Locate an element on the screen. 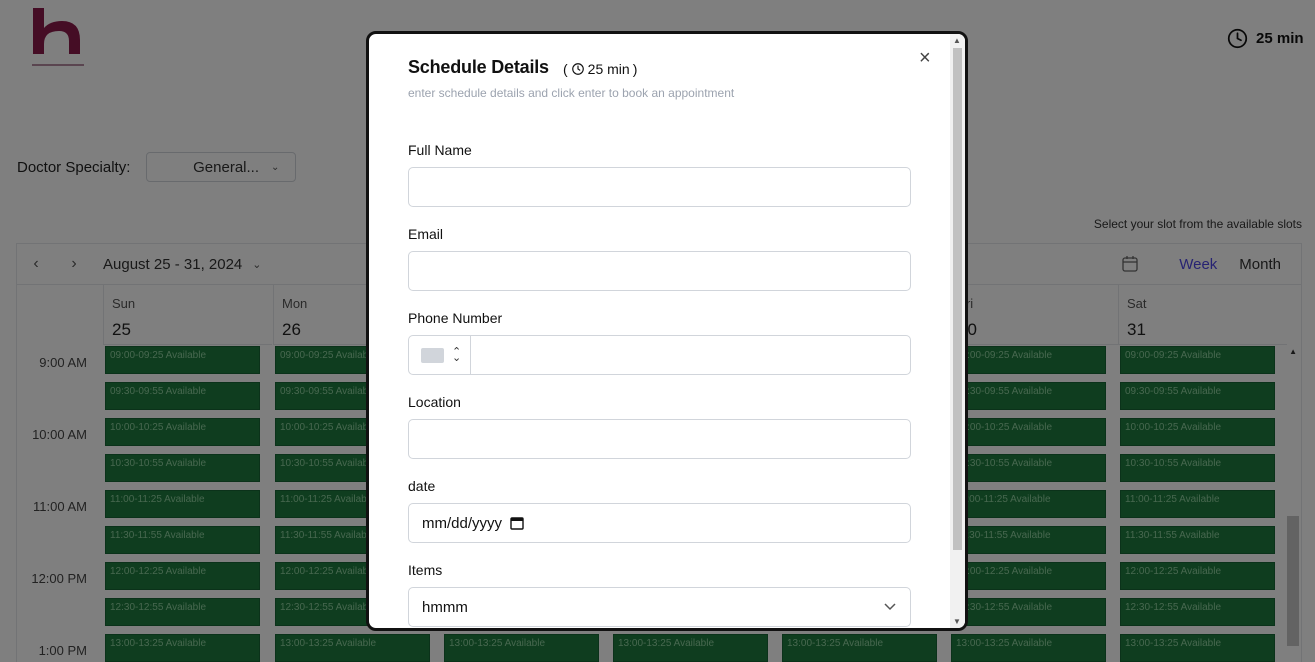 Image resolution: width=1315 pixels, height=662 pixels. modal-scrollbar: ▲ ▼ is located at coordinates (957, 331).